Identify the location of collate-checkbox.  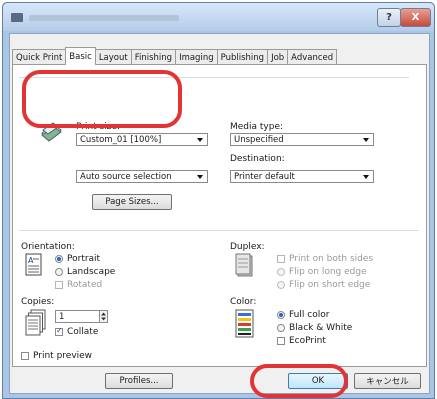
(59, 331).